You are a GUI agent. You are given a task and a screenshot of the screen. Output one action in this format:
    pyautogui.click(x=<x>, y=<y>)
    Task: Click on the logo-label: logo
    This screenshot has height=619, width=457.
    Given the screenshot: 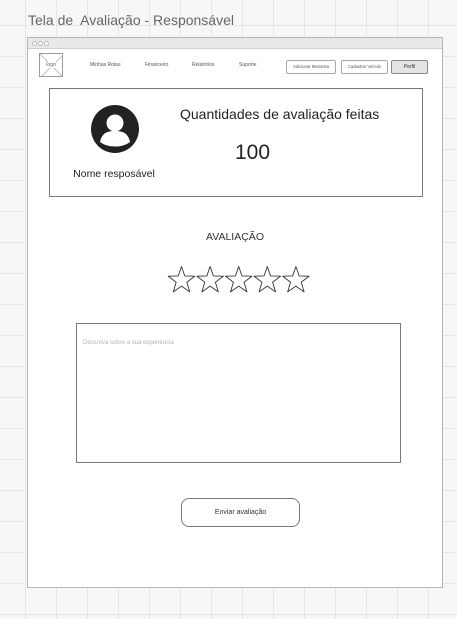 What is the action you would take?
    pyautogui.click(x=51, y=65)
    